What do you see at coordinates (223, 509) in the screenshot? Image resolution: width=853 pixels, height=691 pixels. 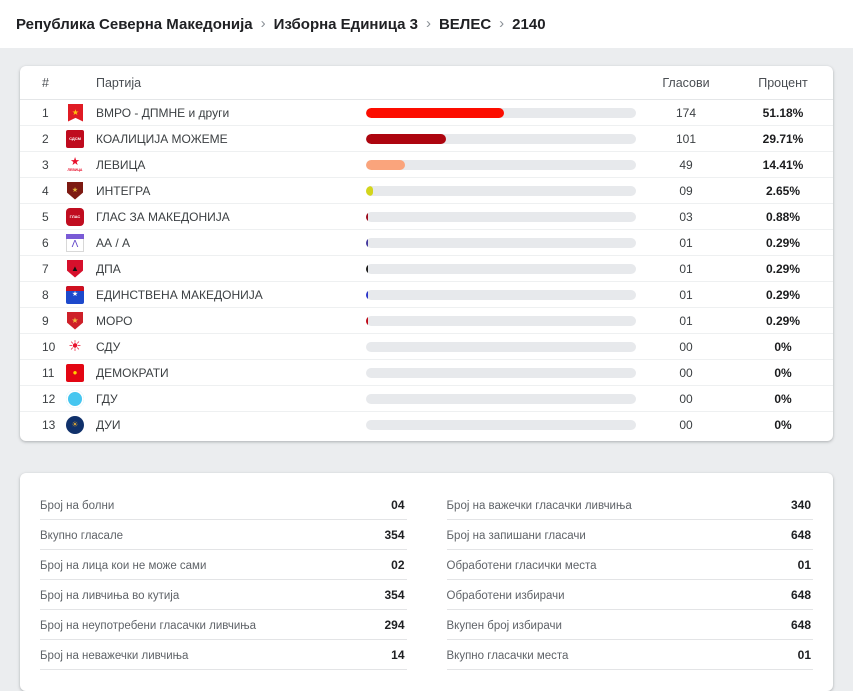 I see `stat-row: Број на болни 04` at bounding box center [223, 509].